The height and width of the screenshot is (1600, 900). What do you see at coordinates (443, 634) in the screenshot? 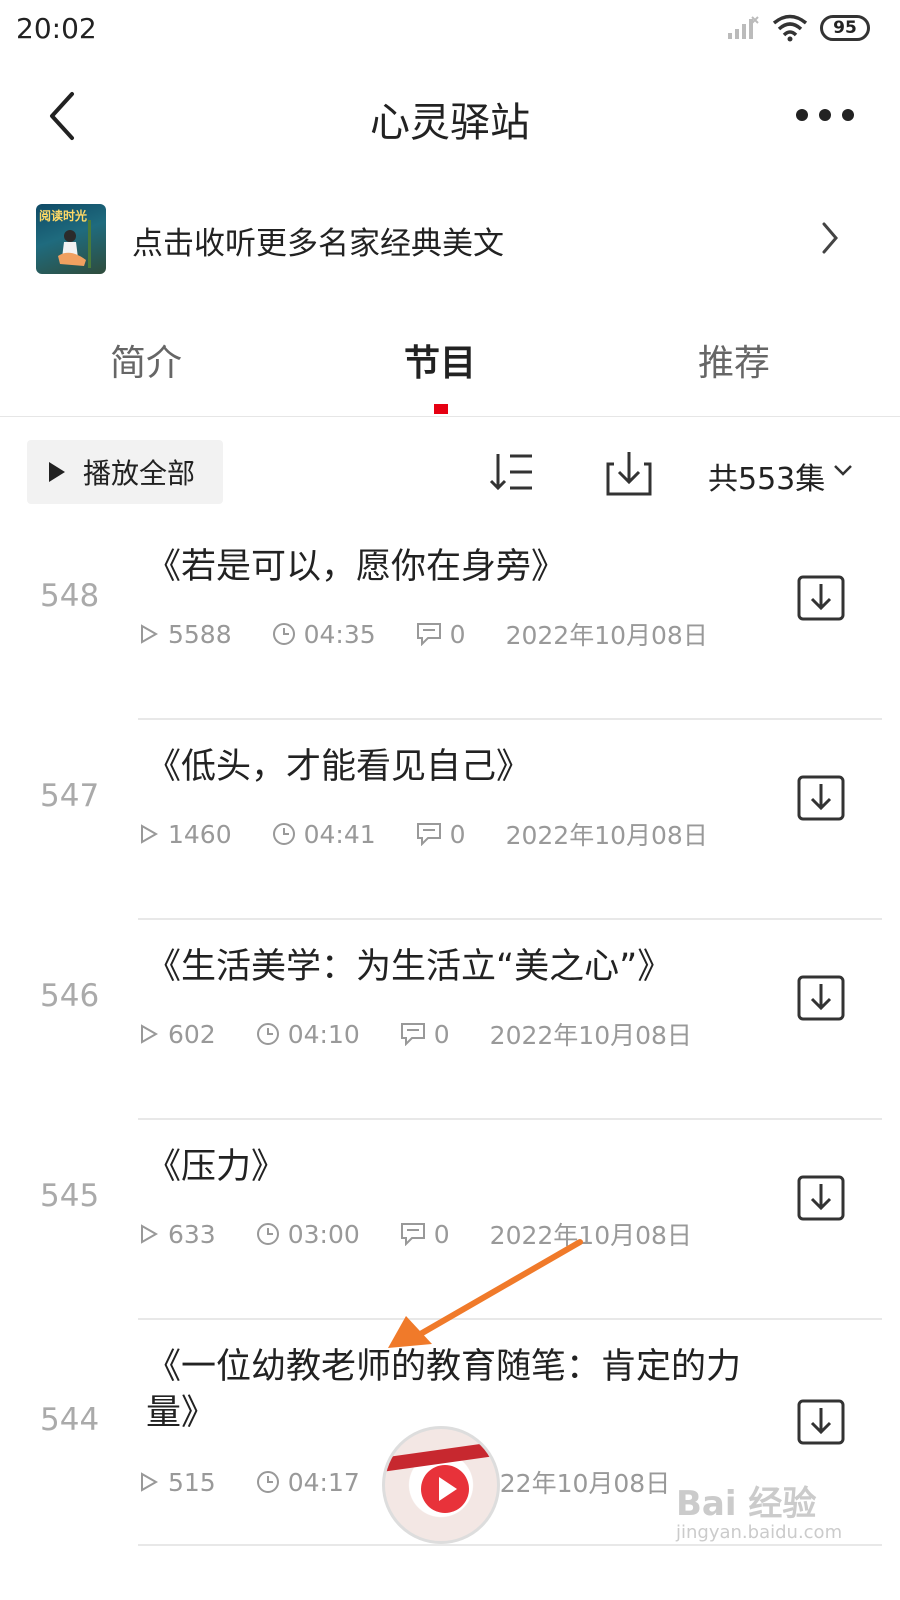
I see `episode-meta: 5588 04:35 0 2022年10月08日` at bounding box center [443, 634].